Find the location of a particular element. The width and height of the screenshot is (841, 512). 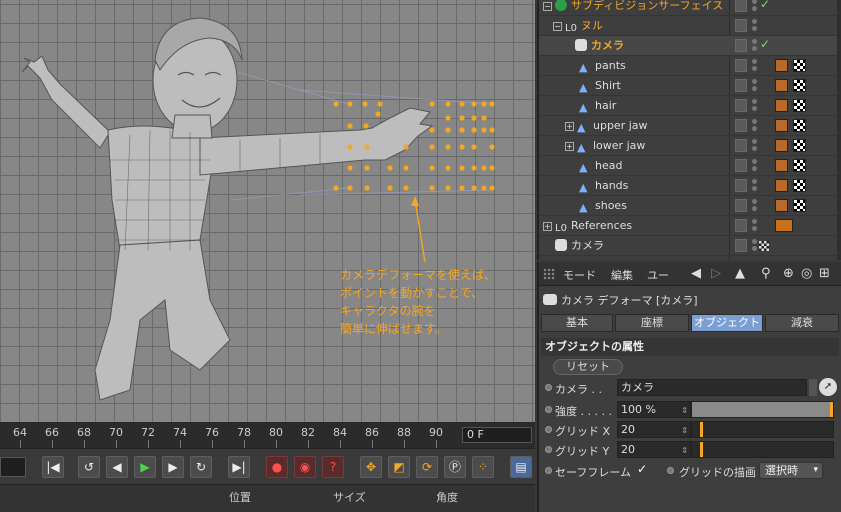

grid-x-slider is located at coordinates (762, 429).